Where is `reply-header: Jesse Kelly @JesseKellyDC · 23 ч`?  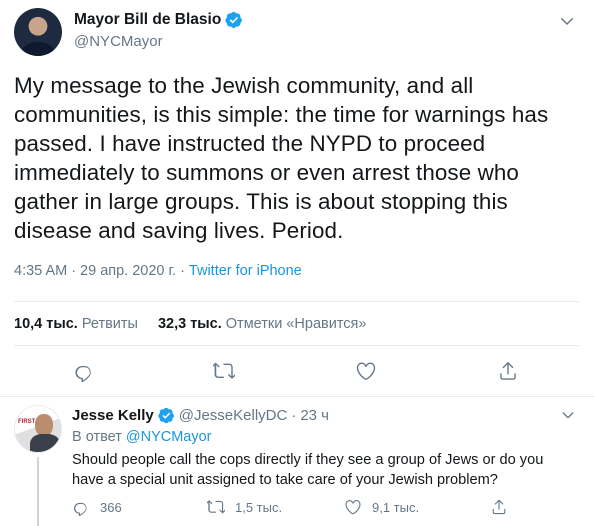 reply-header: Jesse Kelly @JesseKellyDC · 23 ч is located at coordinates (200, 415).